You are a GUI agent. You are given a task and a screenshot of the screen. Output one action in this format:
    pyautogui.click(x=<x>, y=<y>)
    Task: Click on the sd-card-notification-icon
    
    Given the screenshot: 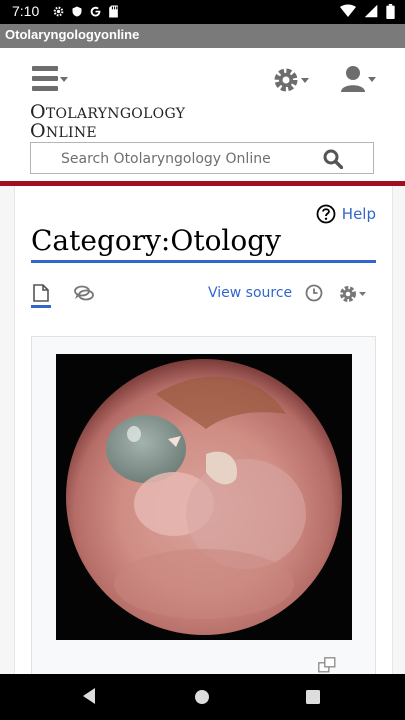 What is the action you would take?
    pyautogui.click(x=113, y=11)
    